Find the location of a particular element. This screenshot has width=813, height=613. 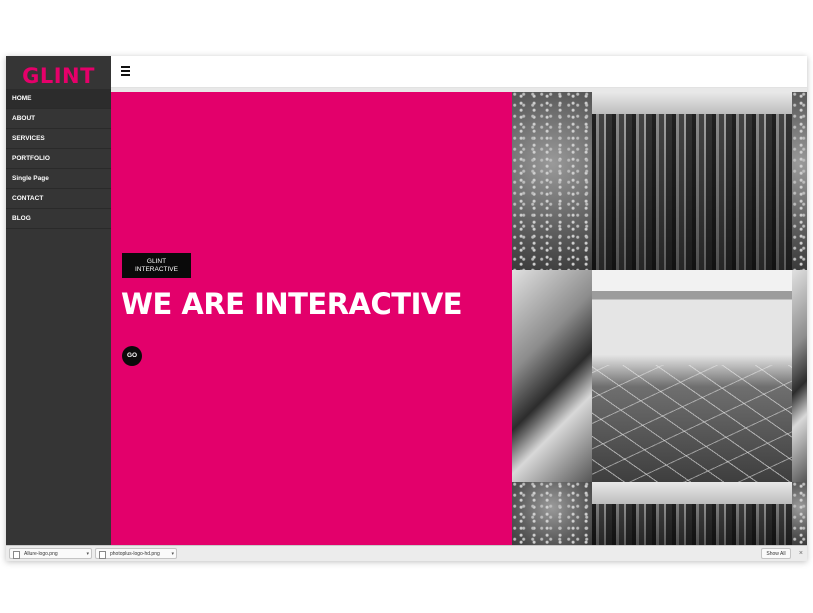

city-image is located at coordinates (692, 181).